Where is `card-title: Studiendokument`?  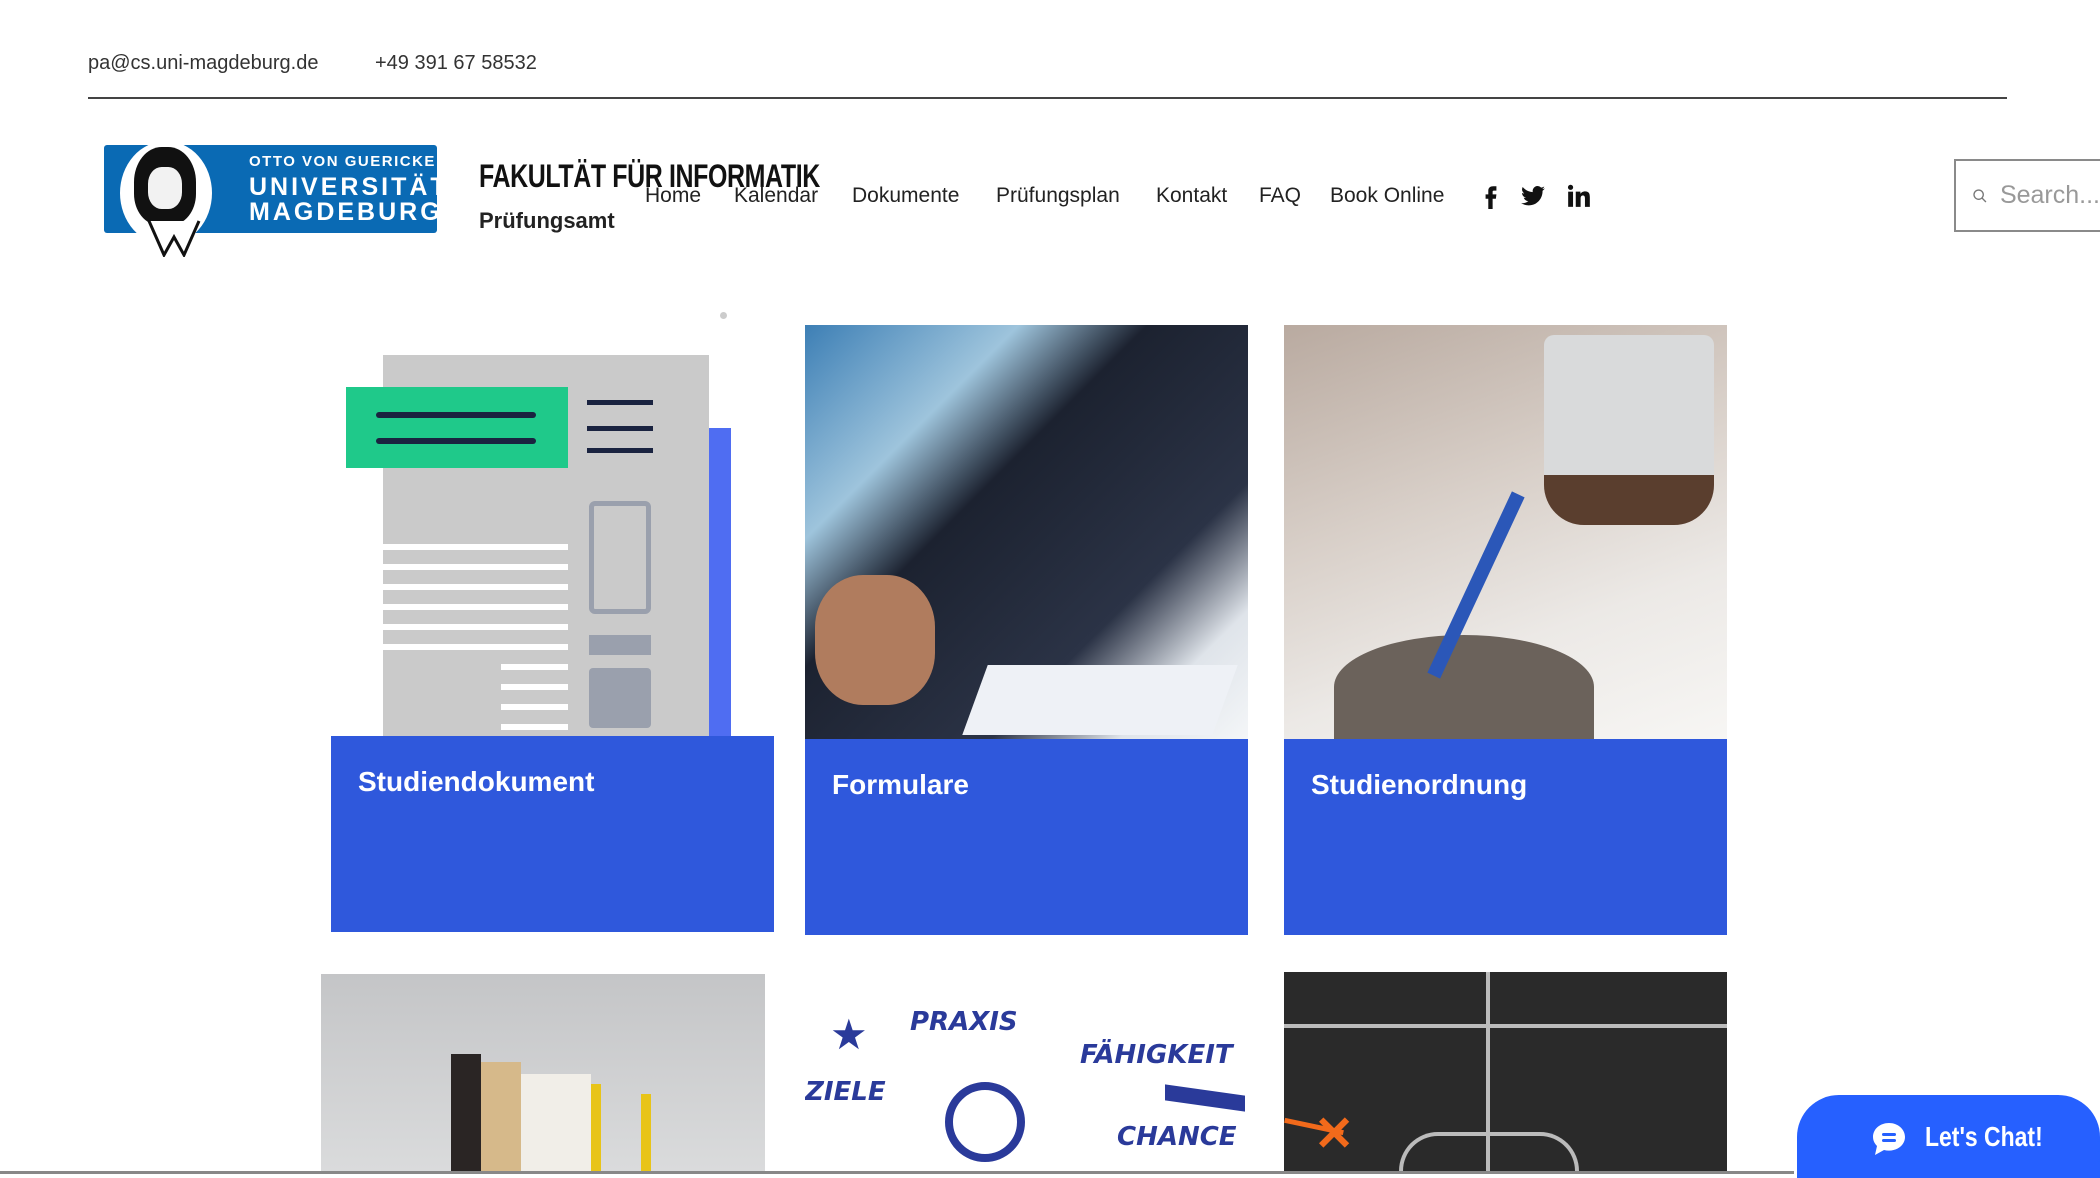
card-title: Studiendokument is located at coordinates (476, 781).